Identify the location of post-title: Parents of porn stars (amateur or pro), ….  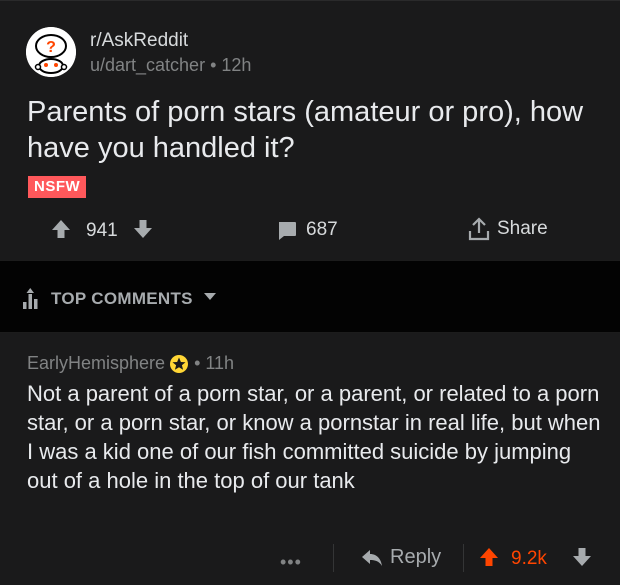
(307, 130).